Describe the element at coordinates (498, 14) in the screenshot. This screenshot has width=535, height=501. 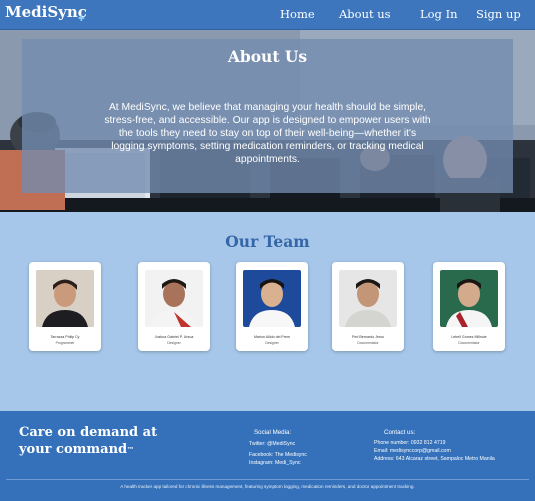
I see `nav-sign-up: Sign up` at that location.